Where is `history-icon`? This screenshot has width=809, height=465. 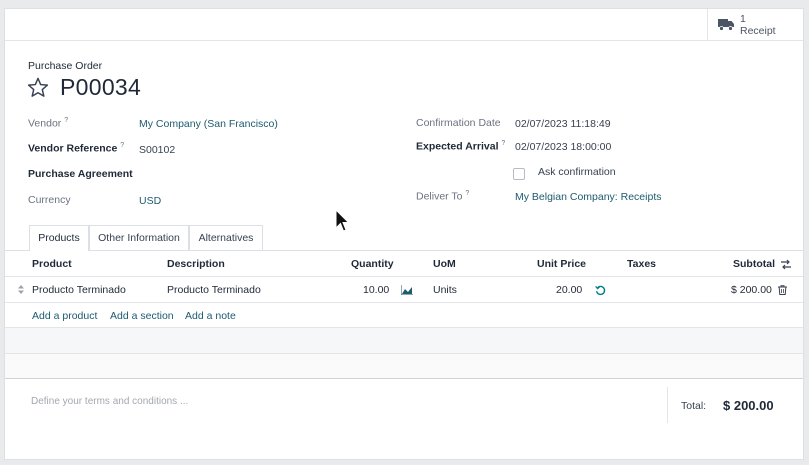
history-icon is located at coordinates (600, 290).